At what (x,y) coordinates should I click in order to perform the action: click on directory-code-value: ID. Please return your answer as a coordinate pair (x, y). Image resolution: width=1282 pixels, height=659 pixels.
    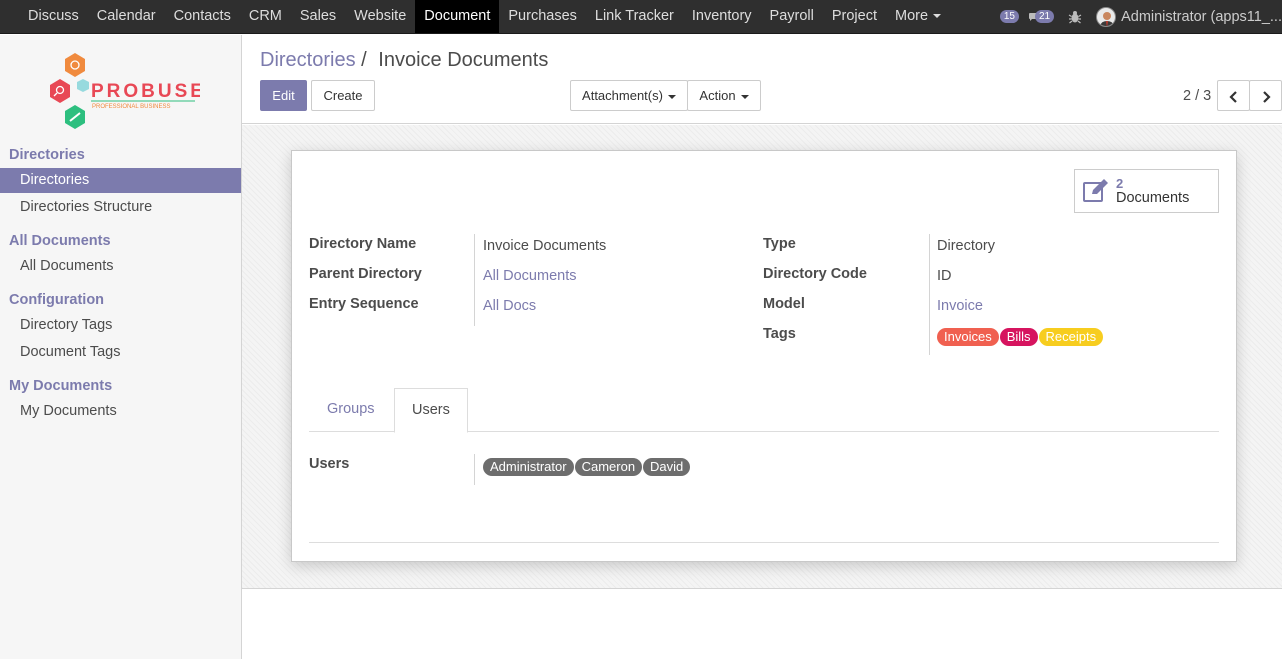
    Looking at the image, I should click on (944, 276).